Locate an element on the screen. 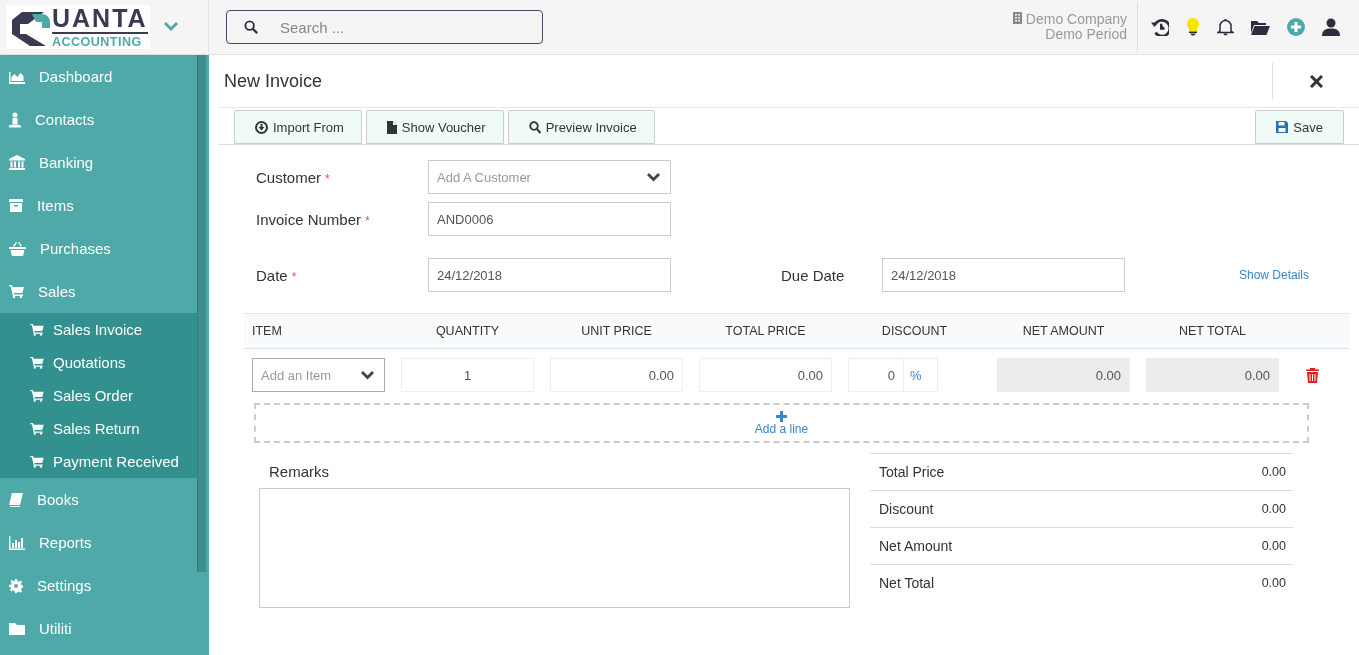 The height and width of the screenshot is (655, 1359). bank-icon is located at coordinates (17, 162).